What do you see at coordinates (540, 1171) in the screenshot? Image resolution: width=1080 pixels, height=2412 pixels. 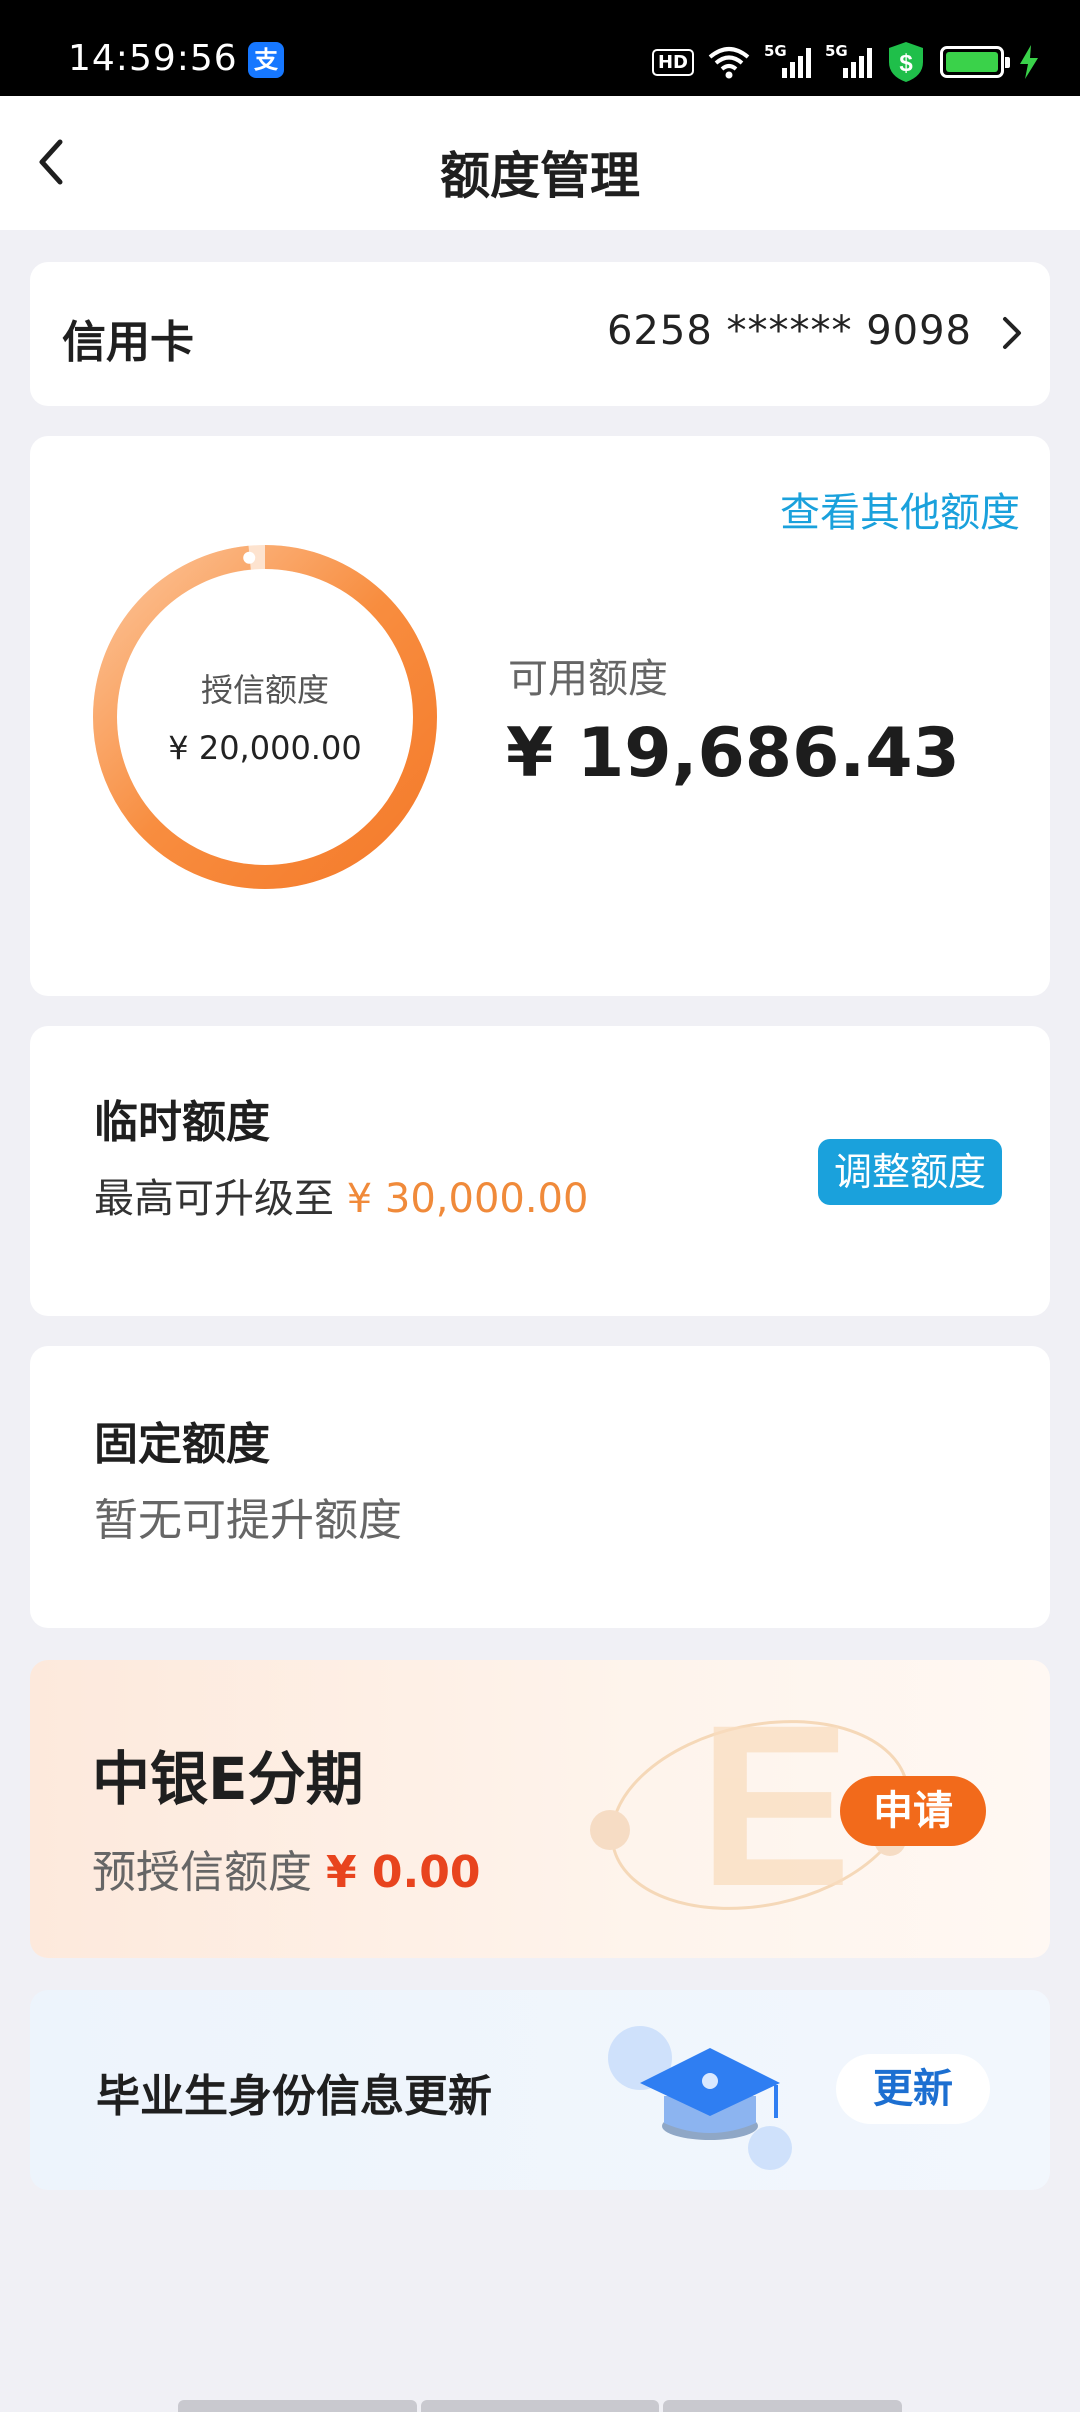 I see `temporary-limit-card: 临时额度 最高可升级至 ¥ 30,000.00 调整额度` at bounding box center [540, 1171].